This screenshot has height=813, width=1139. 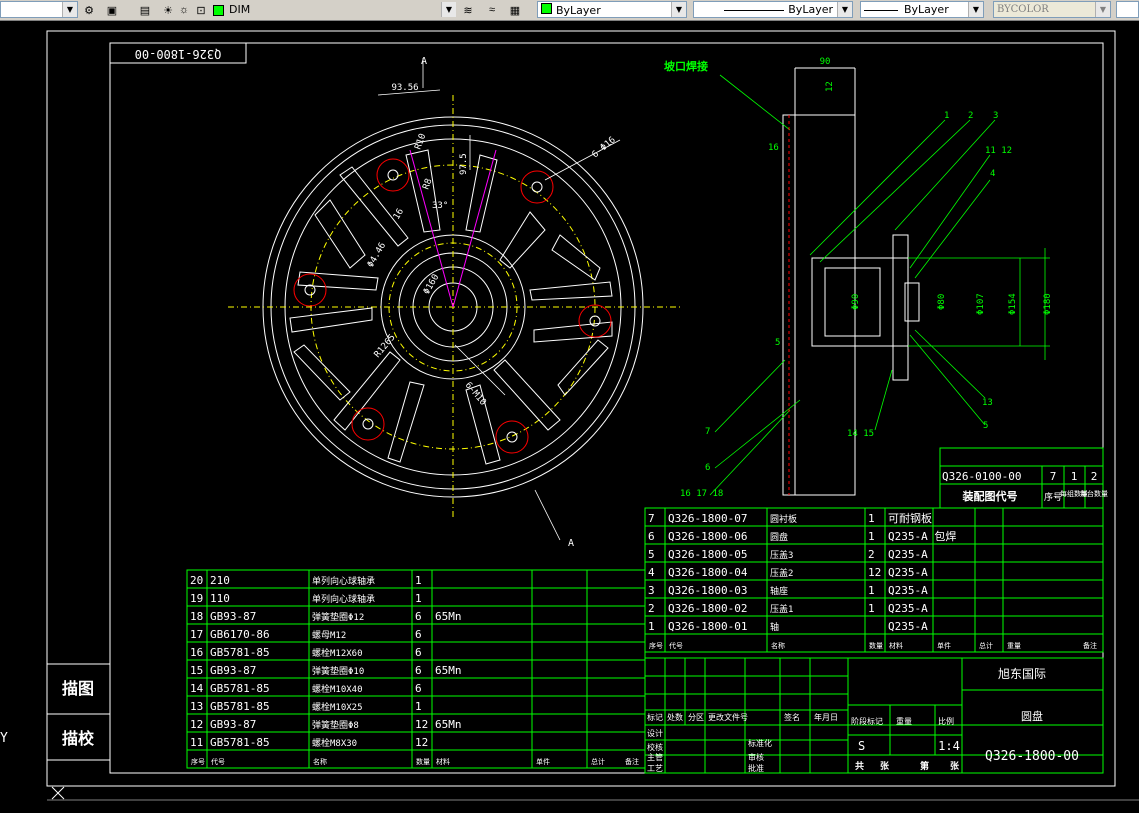 I want to click on callout-4: 4, so click(x=992, y=174).